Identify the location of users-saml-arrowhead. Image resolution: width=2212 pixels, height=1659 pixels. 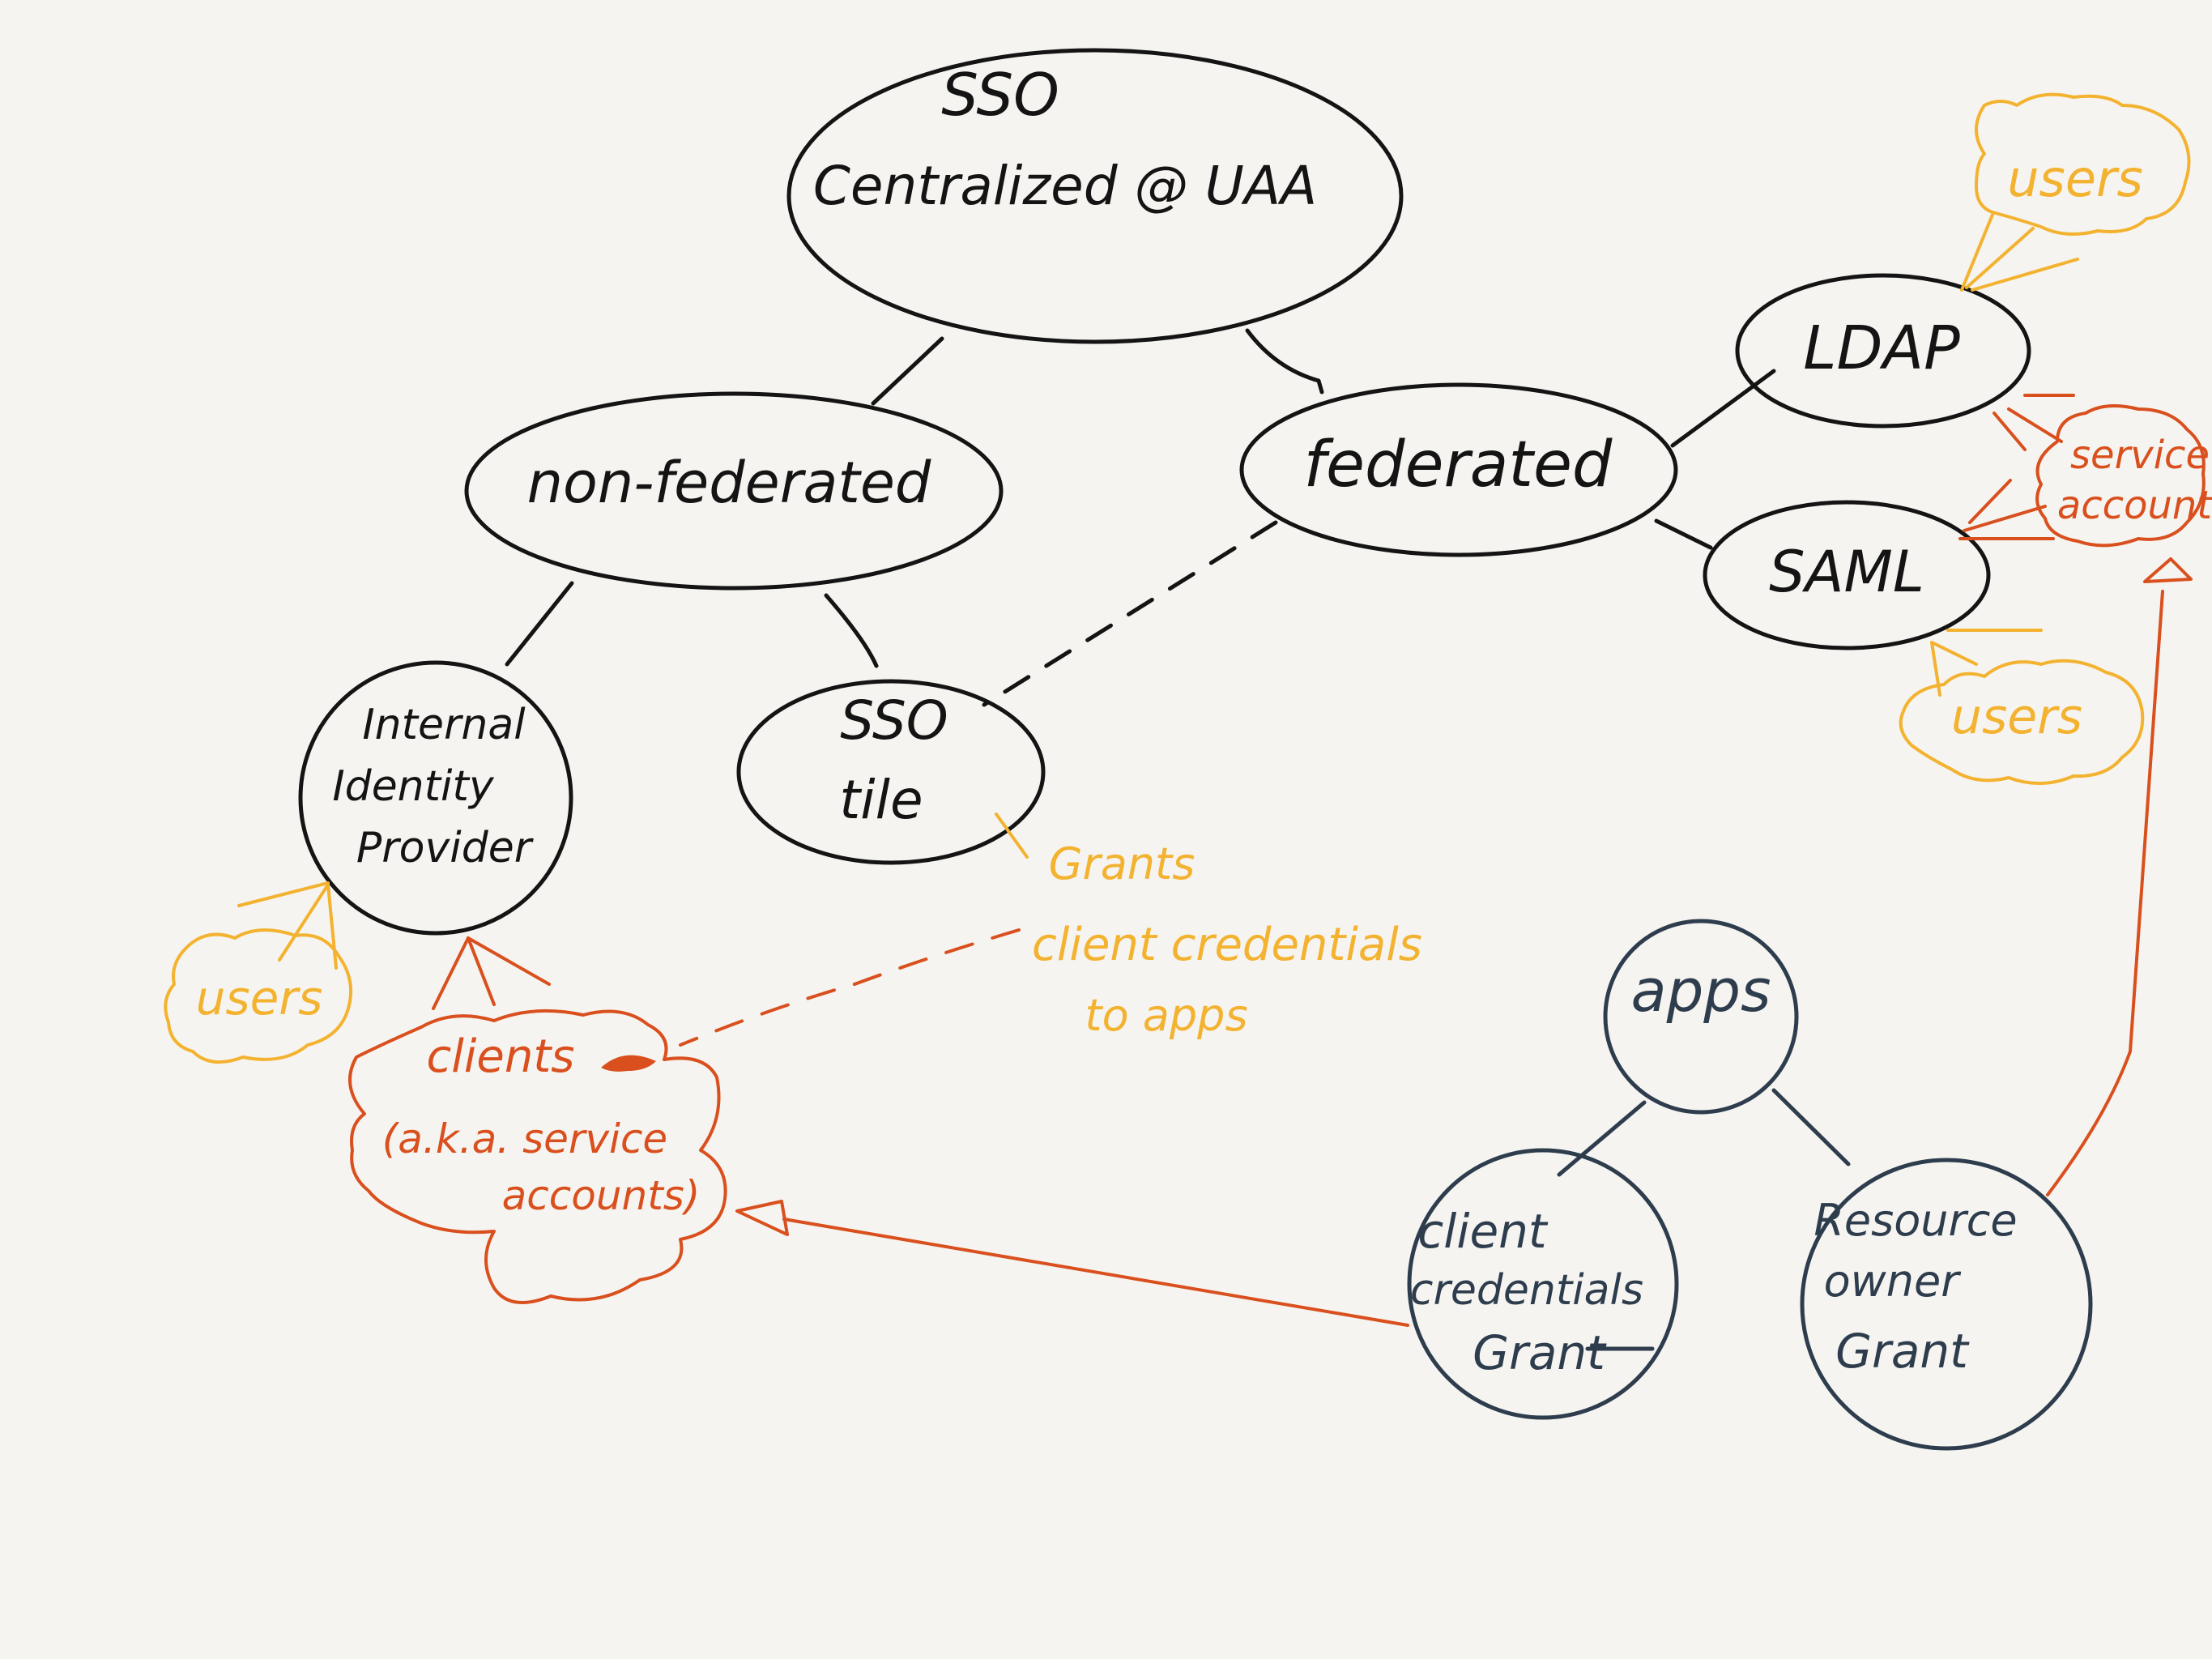
(1954, 669).